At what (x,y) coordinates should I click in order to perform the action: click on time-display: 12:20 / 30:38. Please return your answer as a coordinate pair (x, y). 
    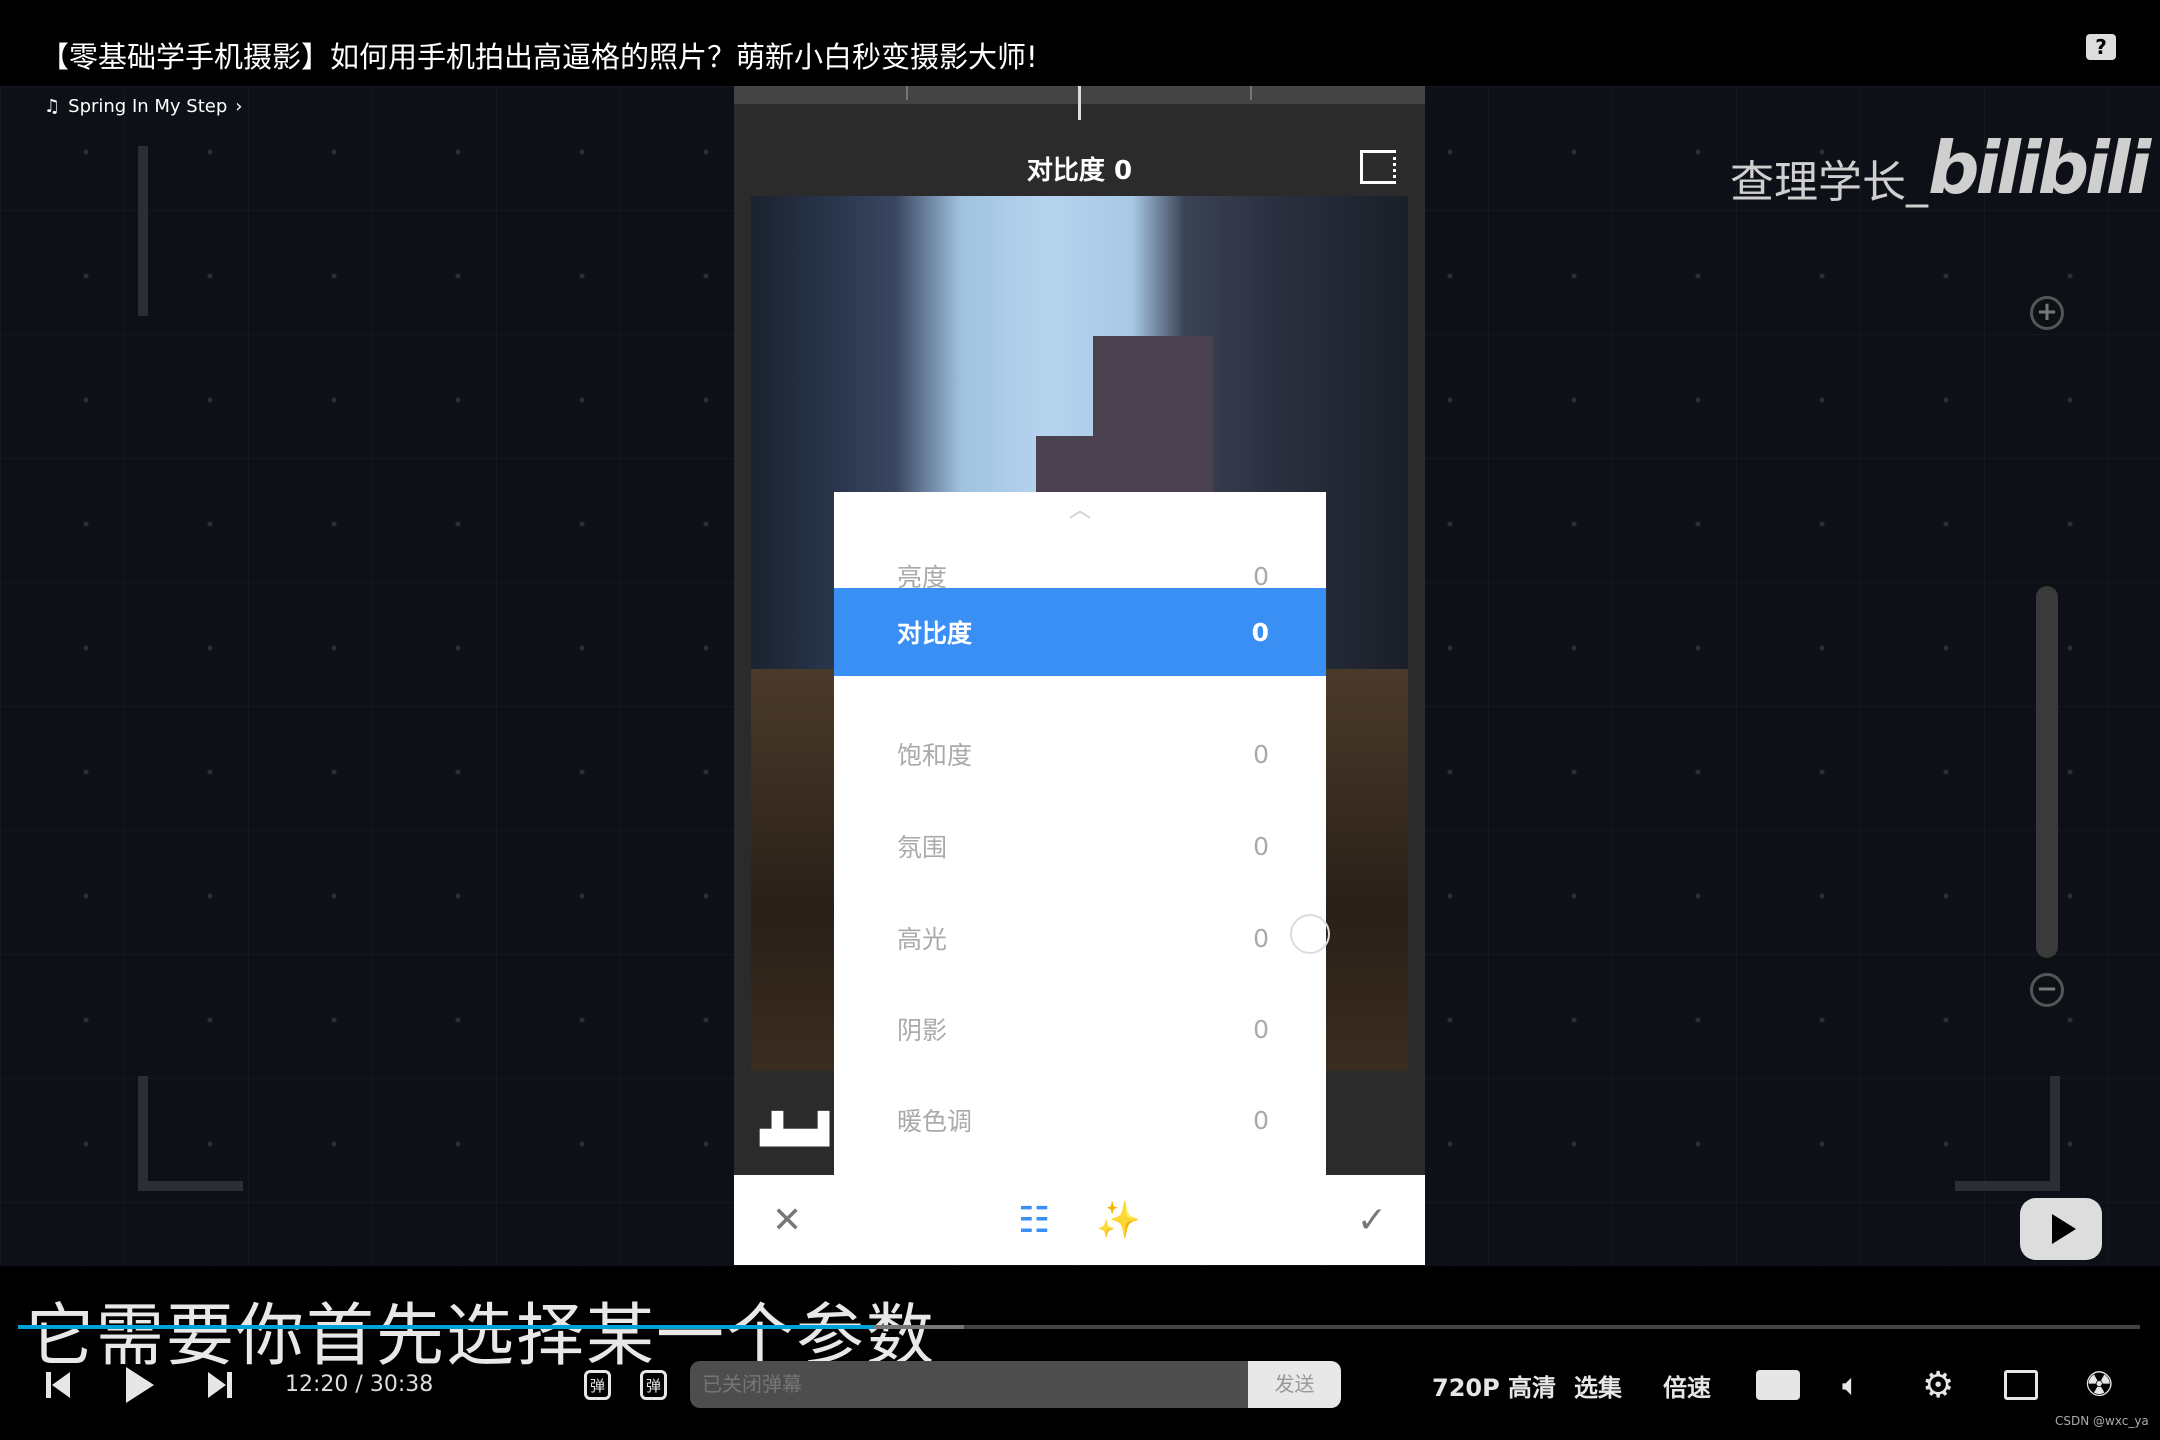
    Looking at the image, I should click on (359, 1384).